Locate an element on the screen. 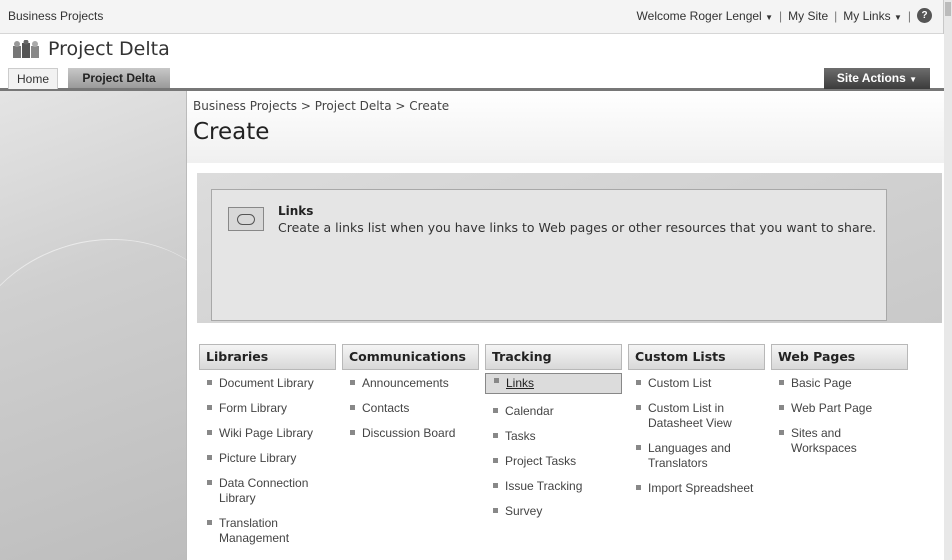 The height and width of the screenshot is (560, 952). item-label: Languages and Translators is located at coordinates (689, 455).